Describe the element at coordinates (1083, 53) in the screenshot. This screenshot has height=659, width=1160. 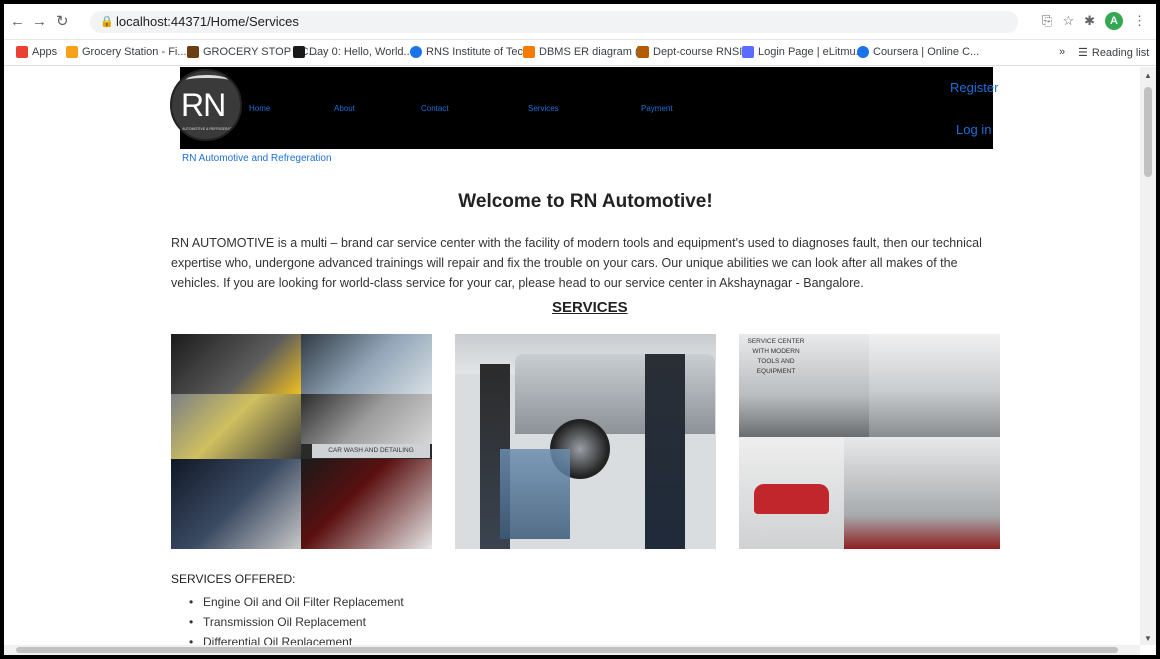
I see `reading-list-icon: ☰` at that location.